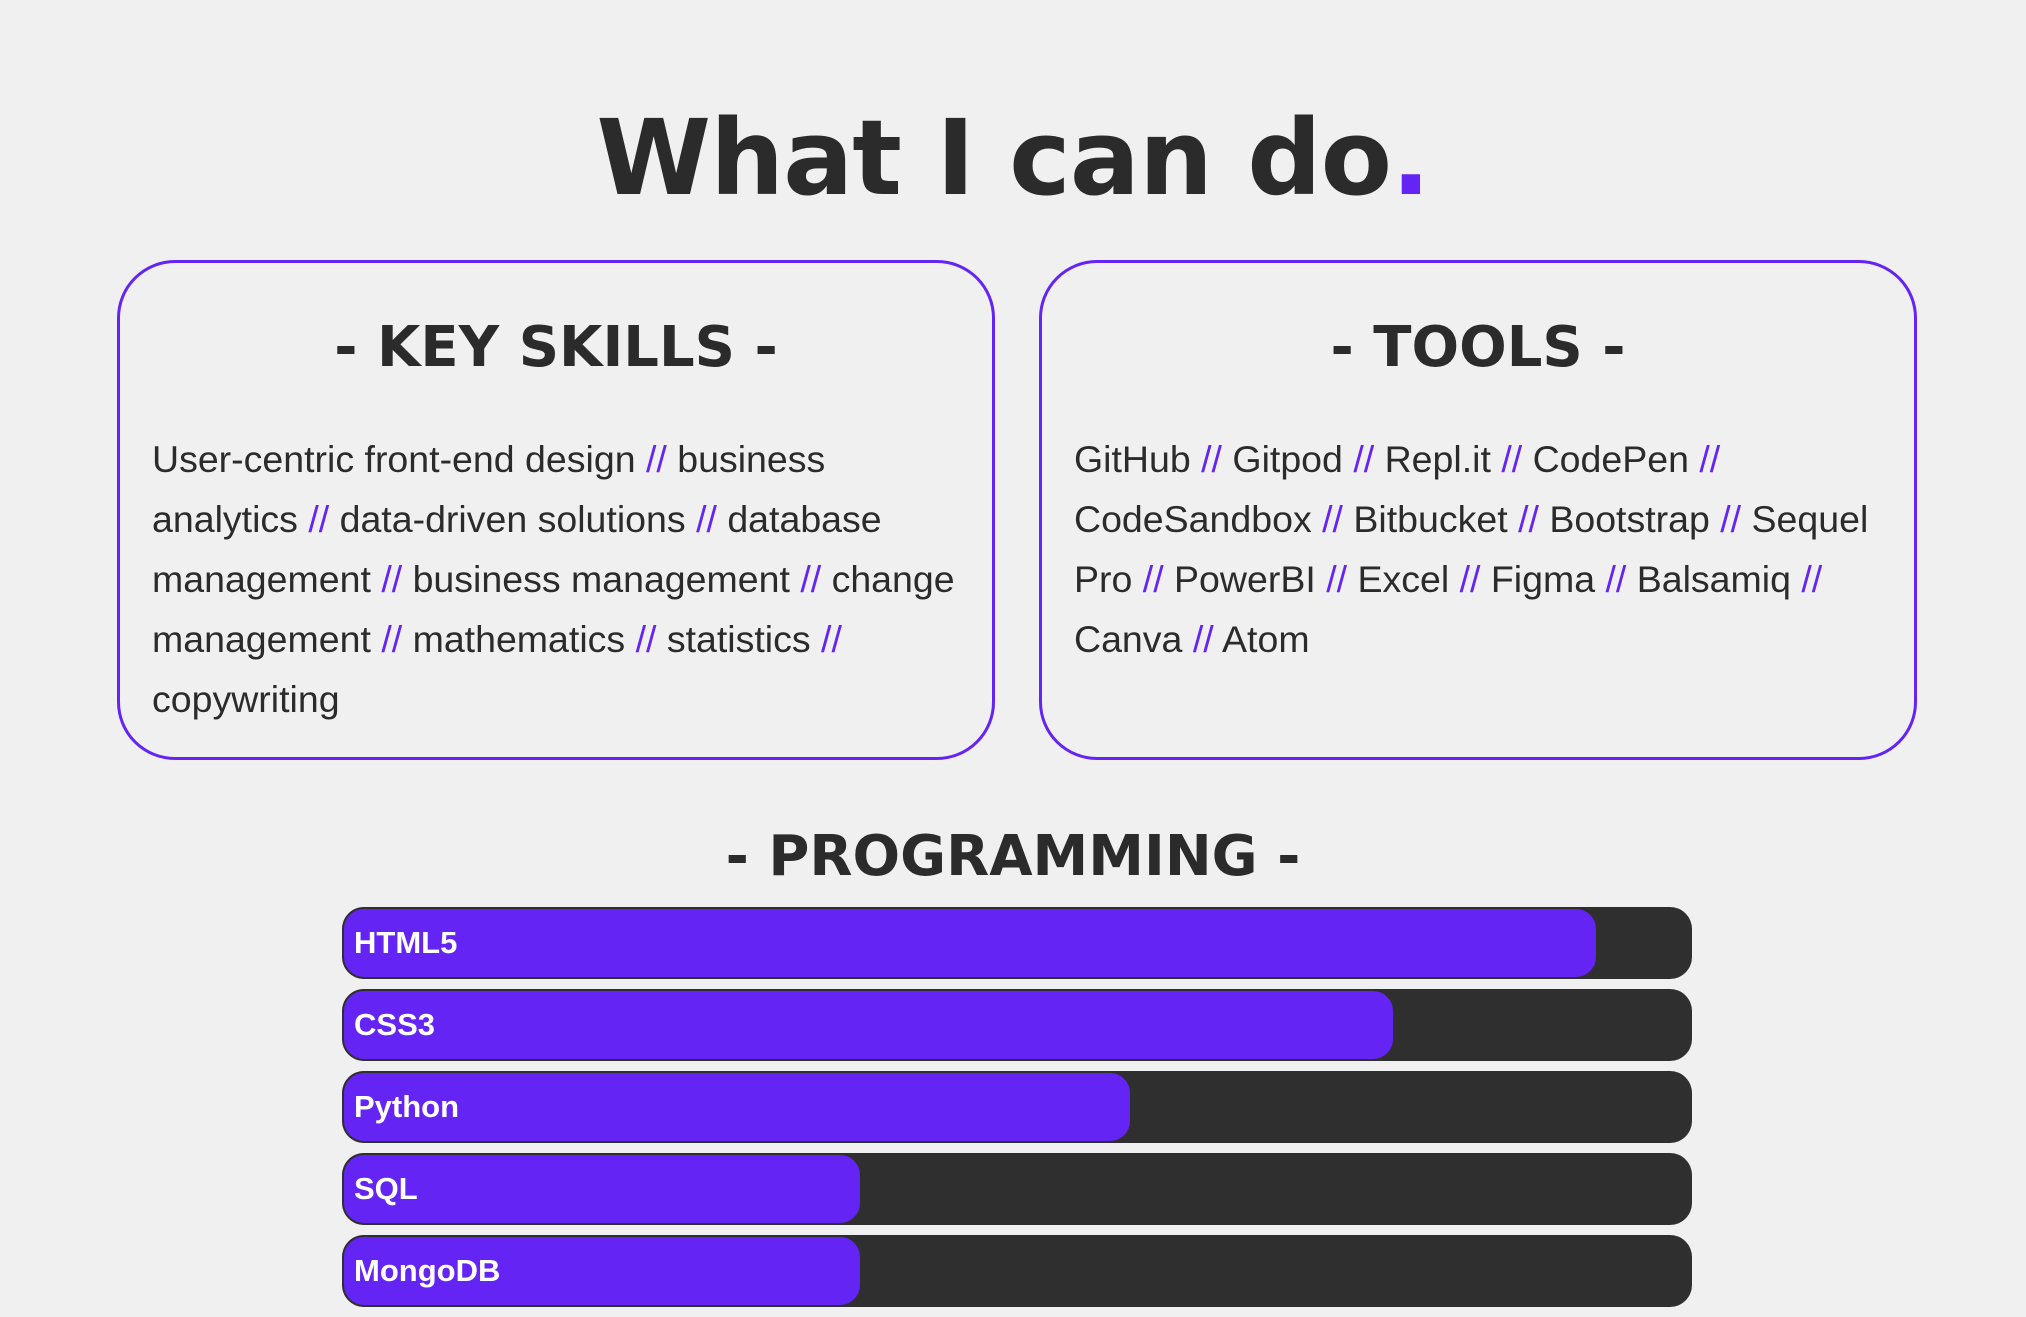 The width and height of the screenshot is (2026, 1317). What do you see at coordinates (1245, 579) in the screenshot?
I see `tools-item: PowerBI` at bounding box center [1245, 579].